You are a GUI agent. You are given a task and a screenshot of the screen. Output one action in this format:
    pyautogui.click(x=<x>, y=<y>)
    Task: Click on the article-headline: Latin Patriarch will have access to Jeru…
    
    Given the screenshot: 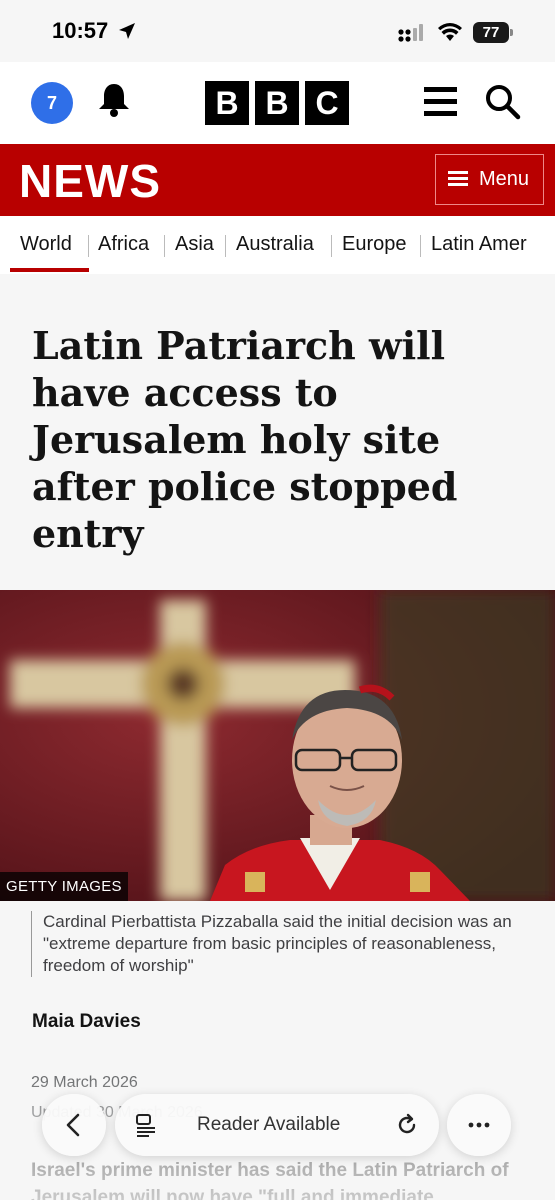 What is the action you would take?
    pyautogui.click(x=245, y=439)
    